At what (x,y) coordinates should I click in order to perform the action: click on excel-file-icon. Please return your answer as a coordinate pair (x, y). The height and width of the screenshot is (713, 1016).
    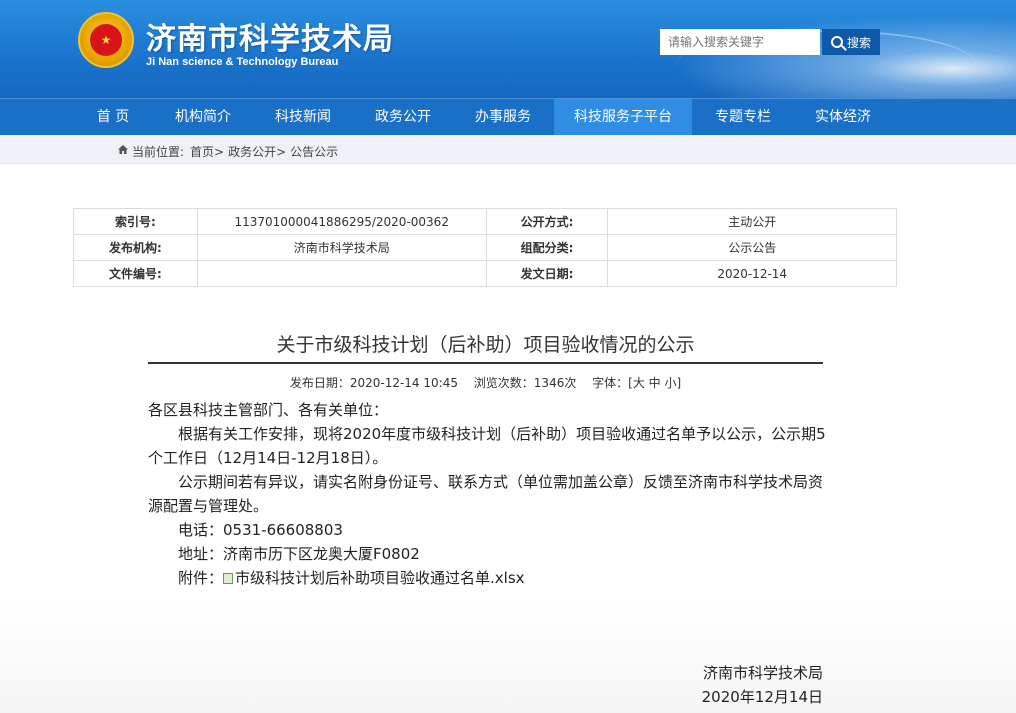
    Looking at the image, I should click on (228, 578).